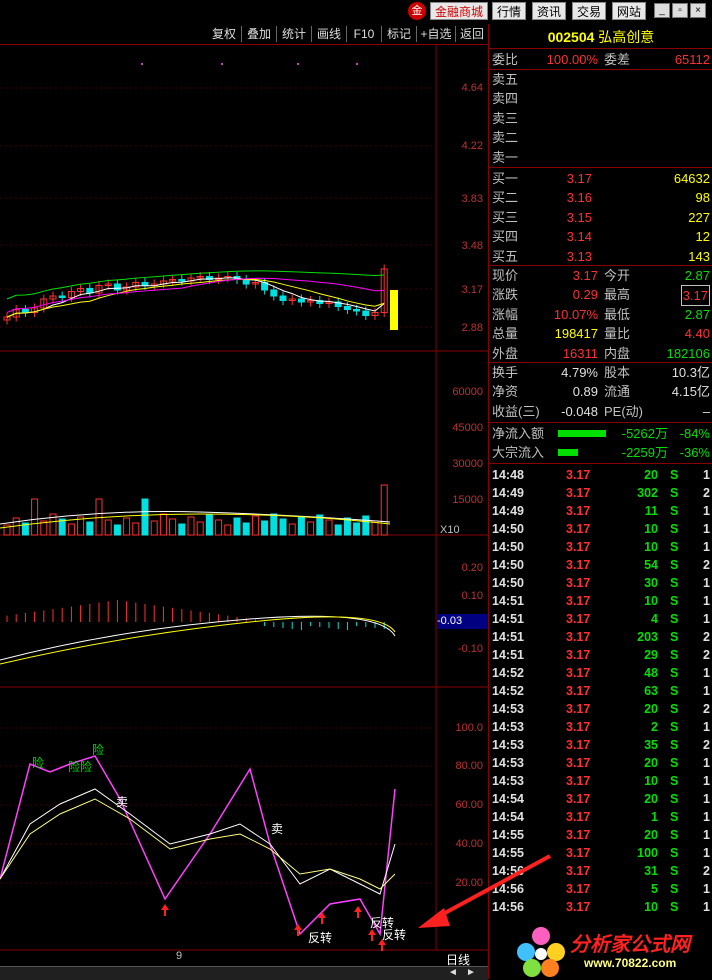 This screenshot has width=712, height=980. I want to click on price-tick: 3.17, so click(472, 290).